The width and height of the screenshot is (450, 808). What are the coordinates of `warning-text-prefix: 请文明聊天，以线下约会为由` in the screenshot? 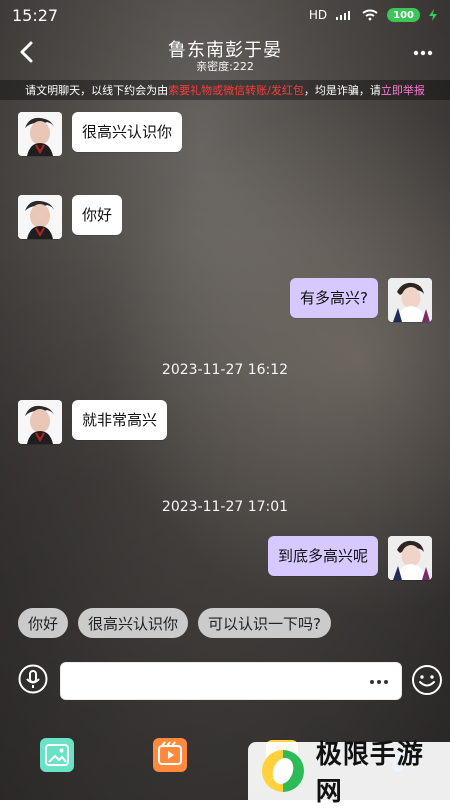 It's located at (97, 90).